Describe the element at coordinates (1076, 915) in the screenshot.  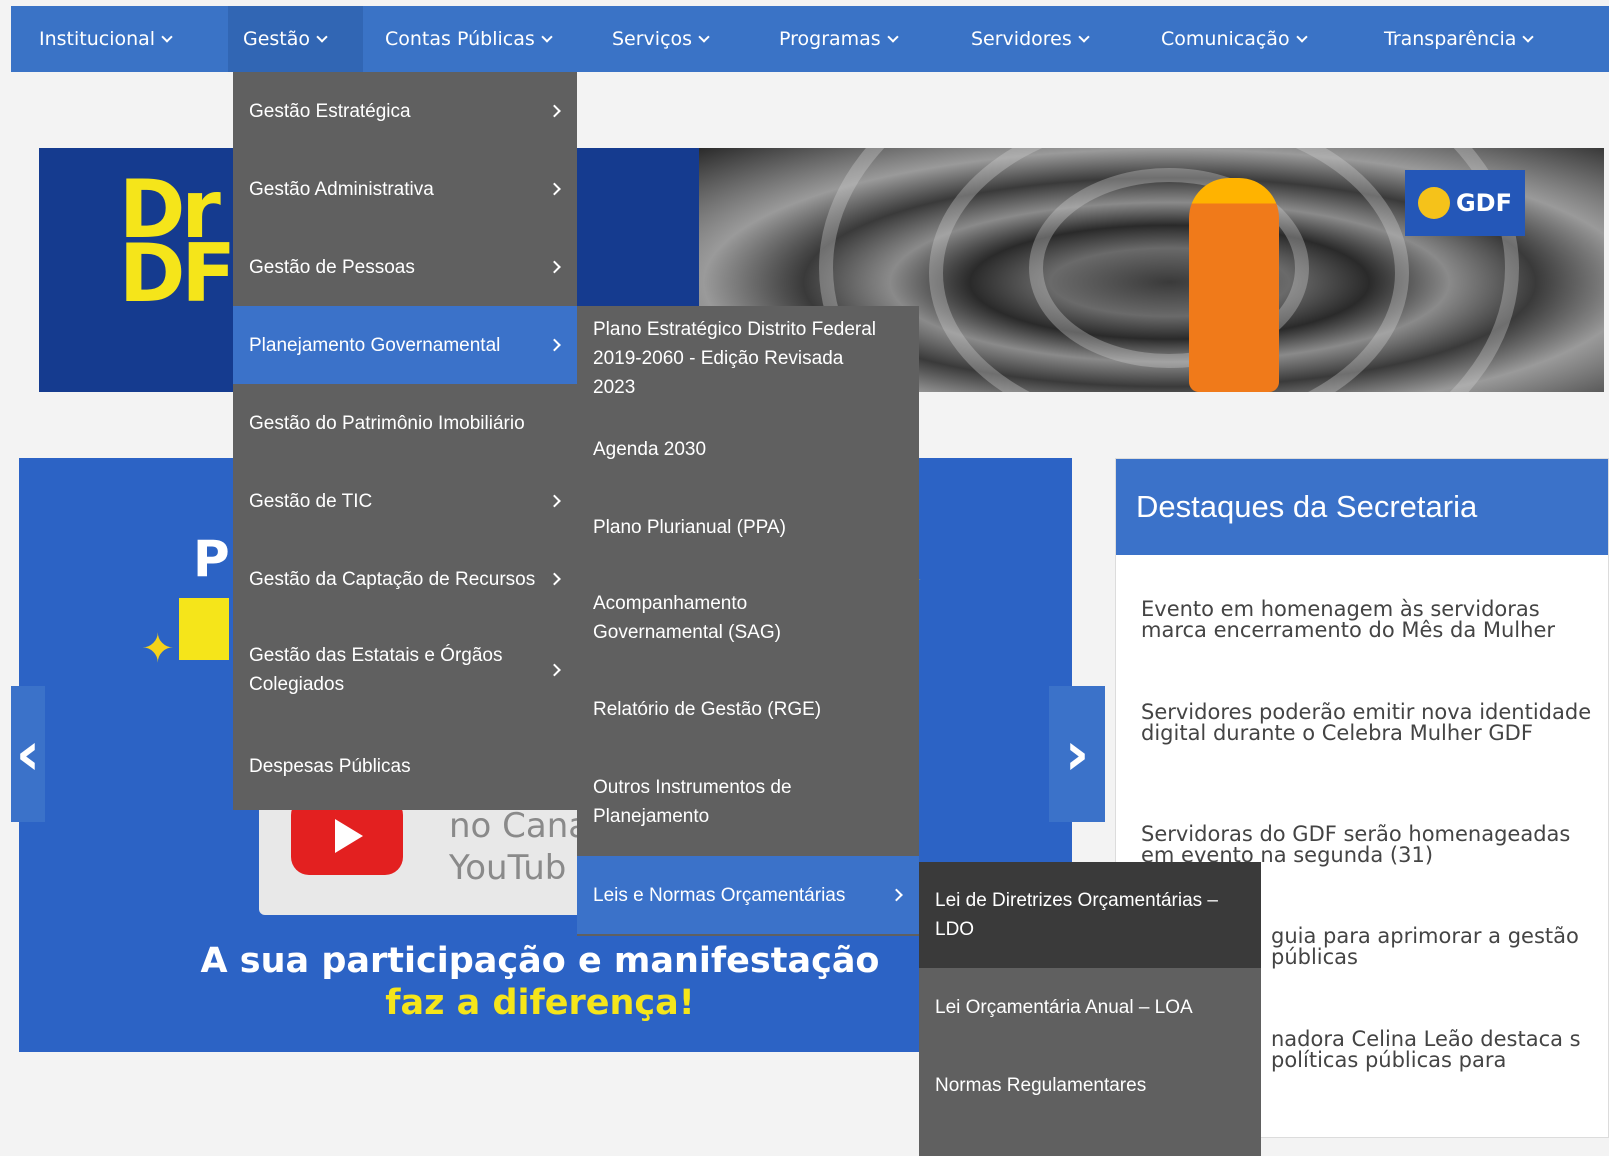
I see `menu-item-label: Lei de Diretrizes Orçamentárias – LDO` at that location.